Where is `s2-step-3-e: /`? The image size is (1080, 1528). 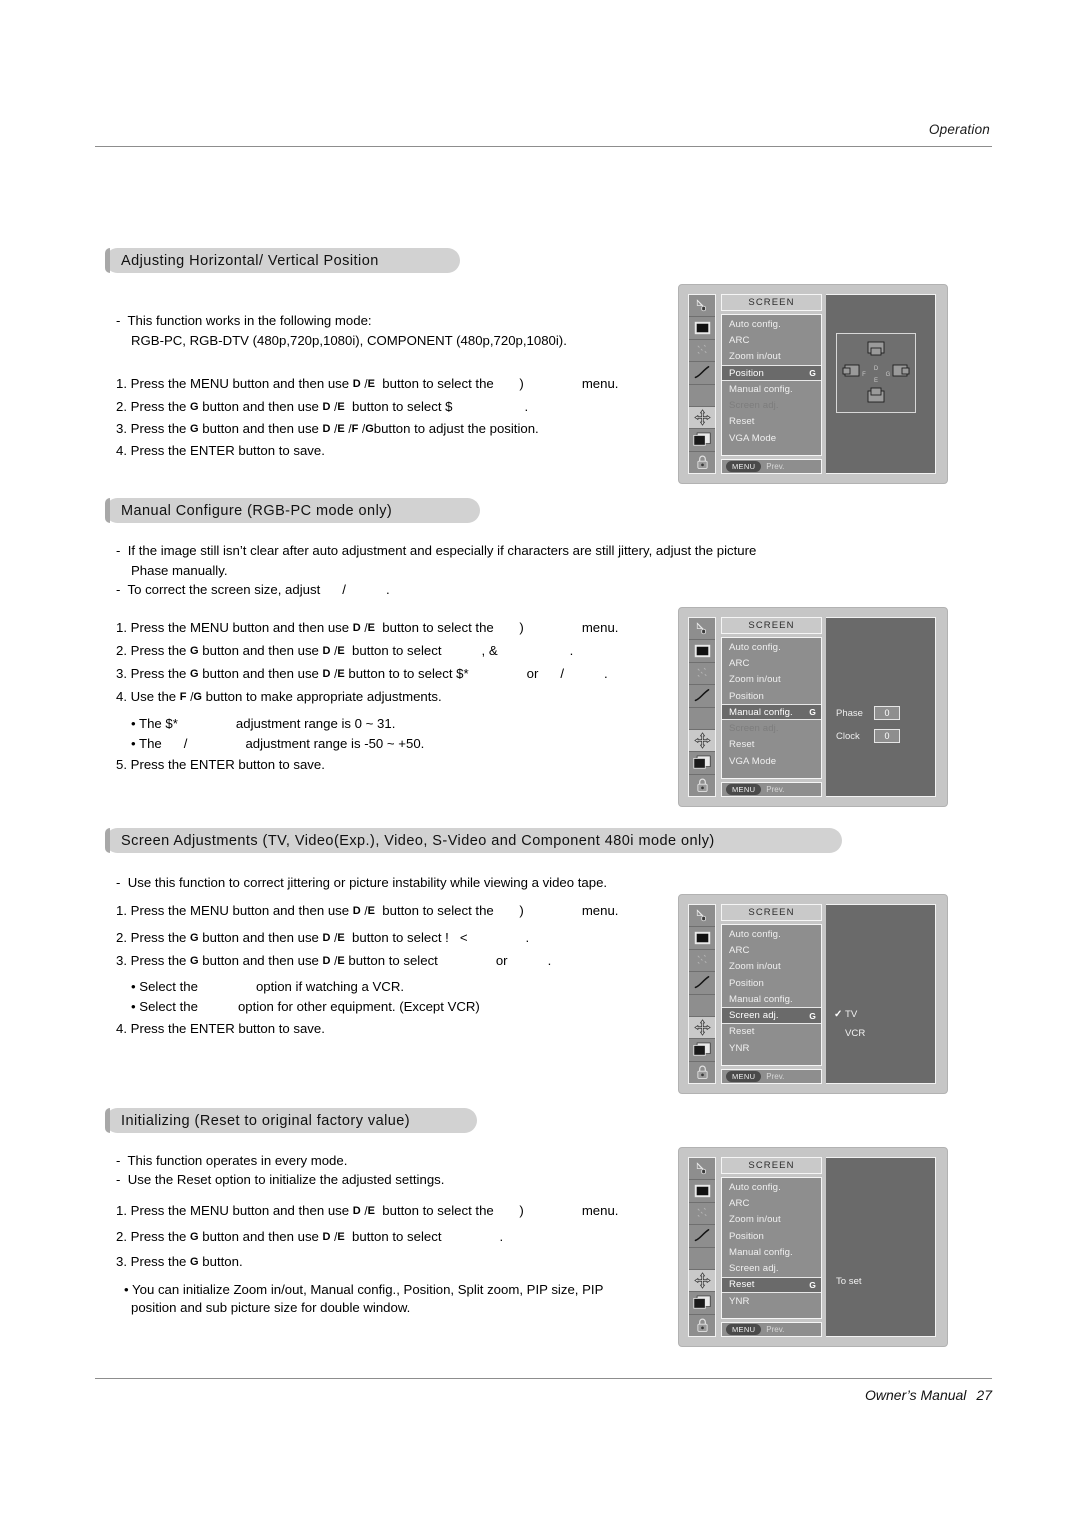
s2-step-3-e: / is located at coordinates (562, 673).